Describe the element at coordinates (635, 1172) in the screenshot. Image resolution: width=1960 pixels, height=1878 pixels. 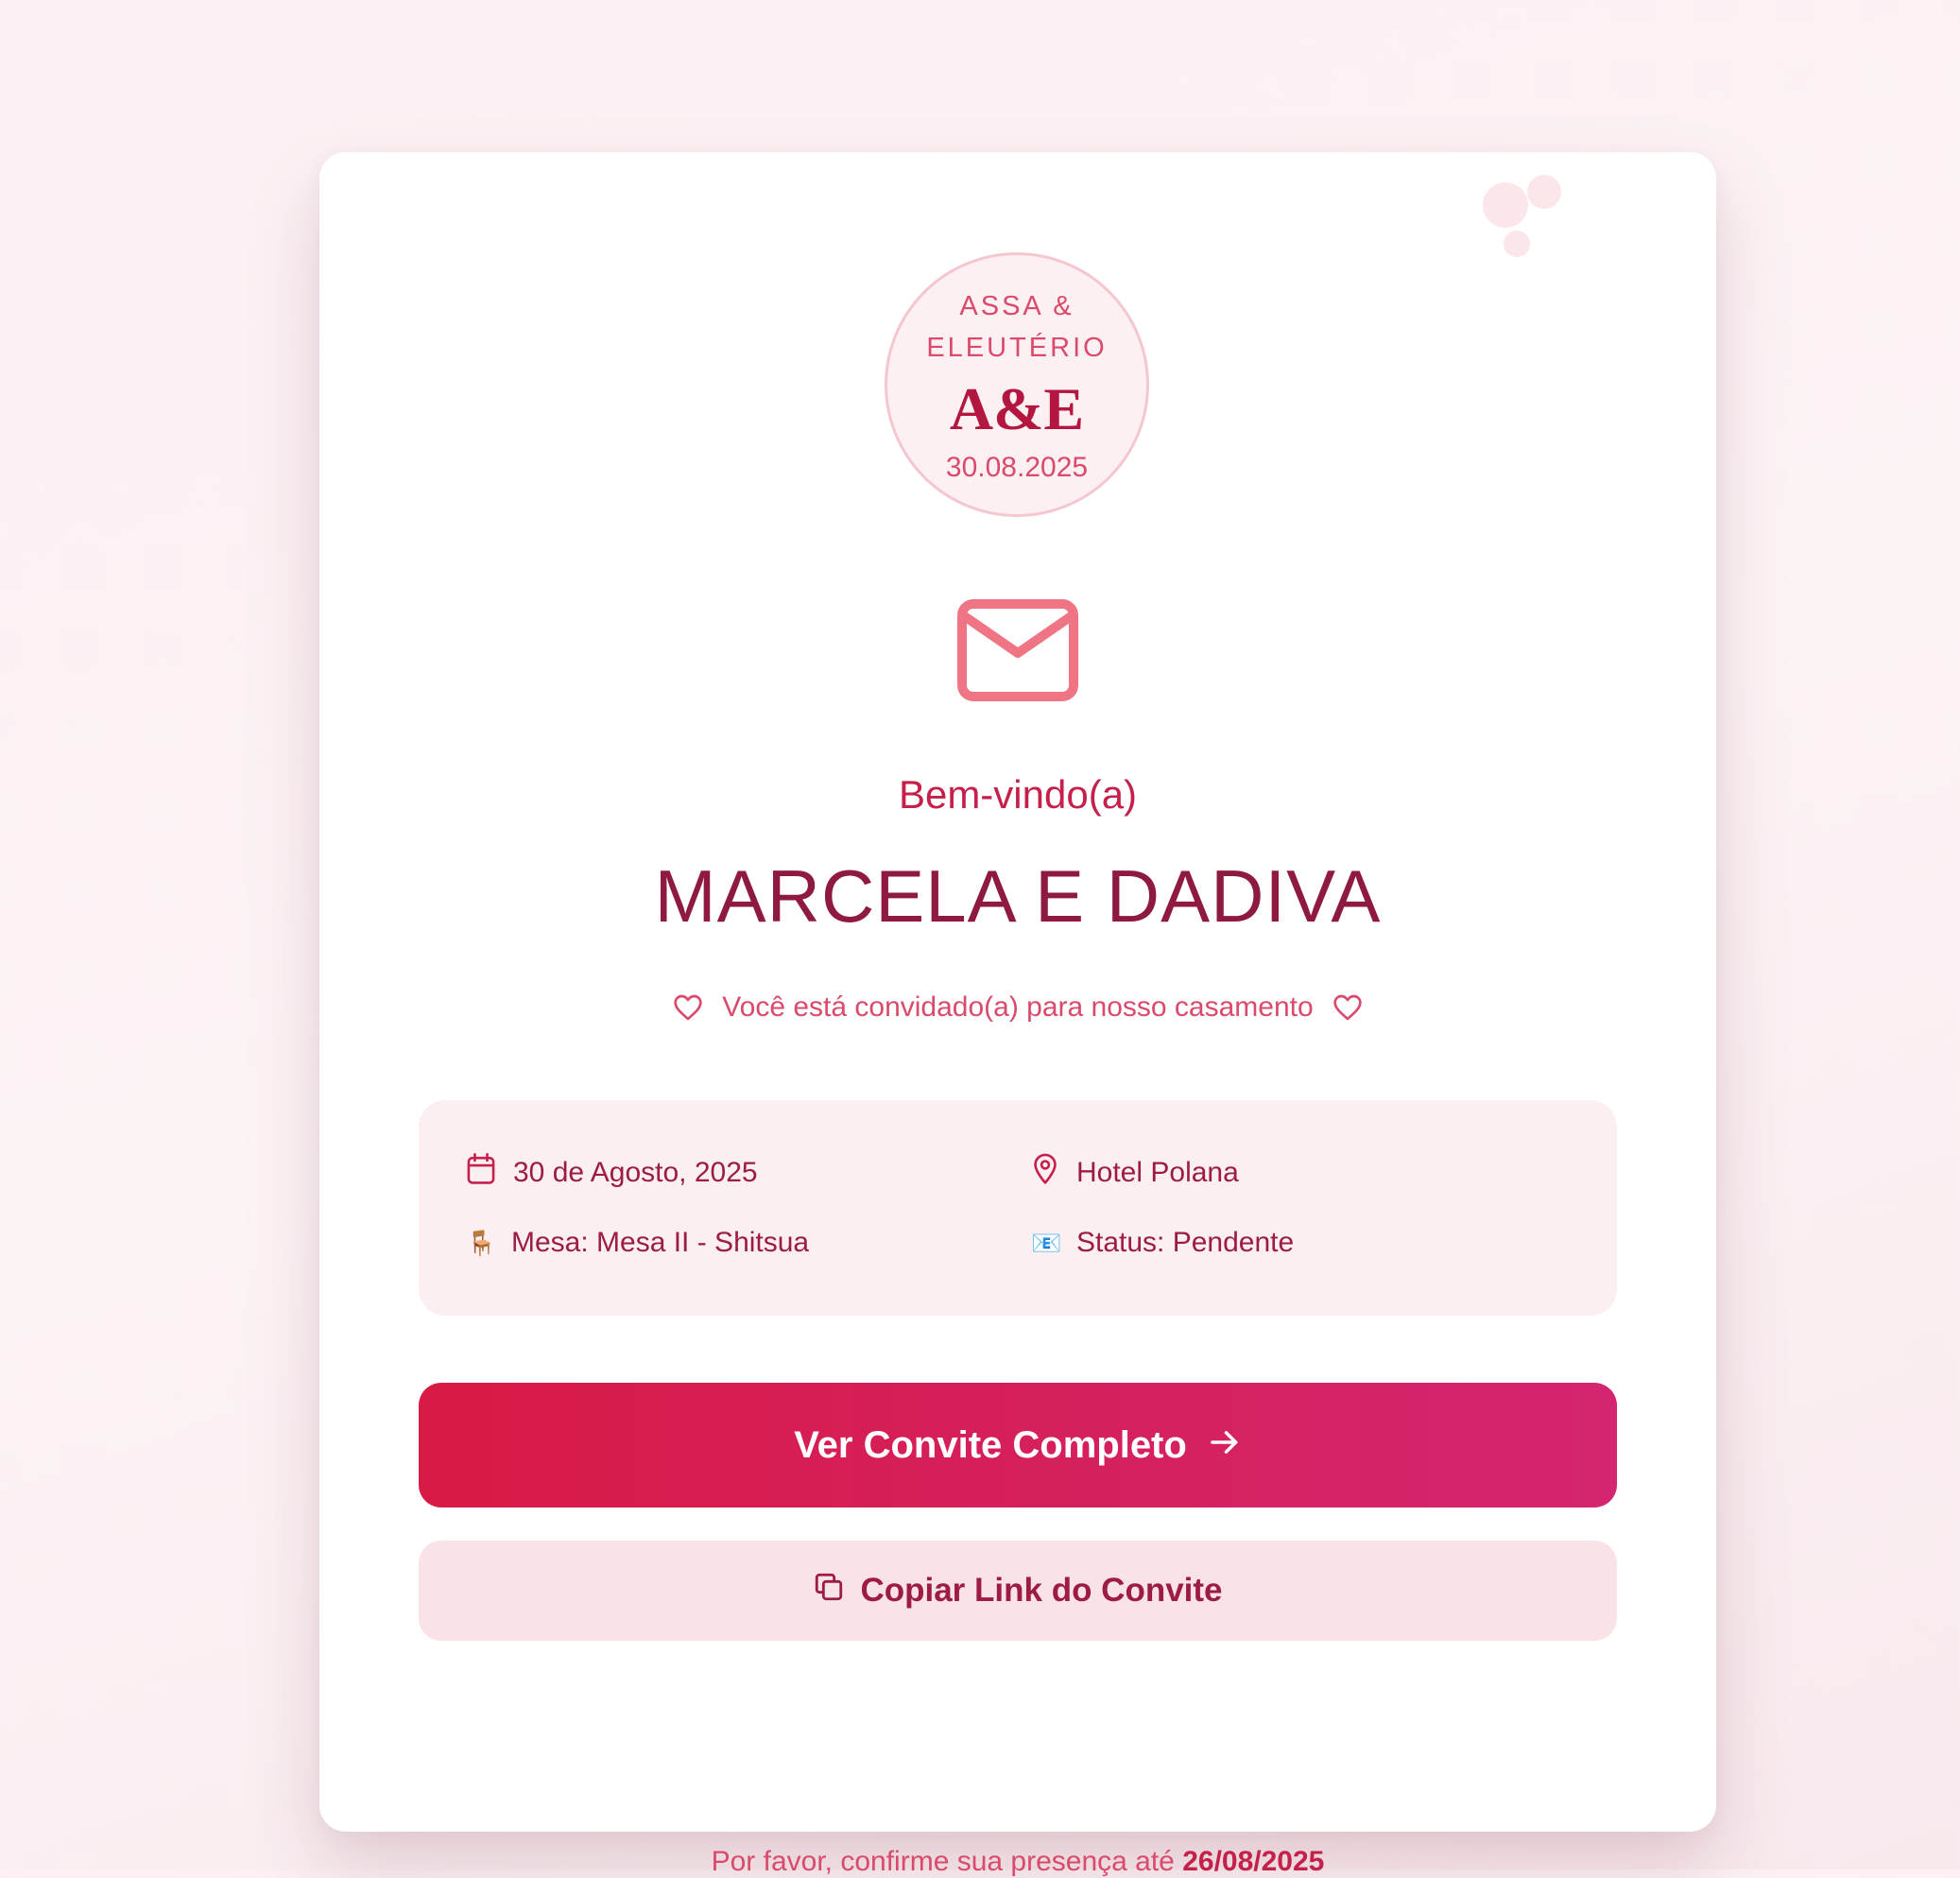
I see `event-date-text: 30 de Agosto, 2025` at that location.